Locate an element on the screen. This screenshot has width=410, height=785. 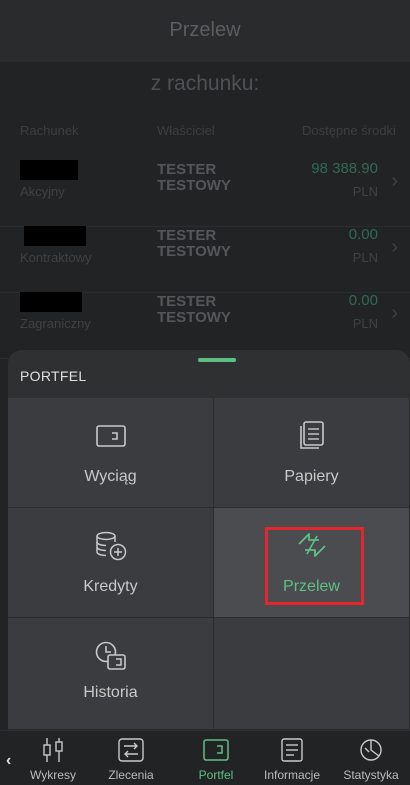
sheet-title: PORTFEL is located at coordinates (53, 376).